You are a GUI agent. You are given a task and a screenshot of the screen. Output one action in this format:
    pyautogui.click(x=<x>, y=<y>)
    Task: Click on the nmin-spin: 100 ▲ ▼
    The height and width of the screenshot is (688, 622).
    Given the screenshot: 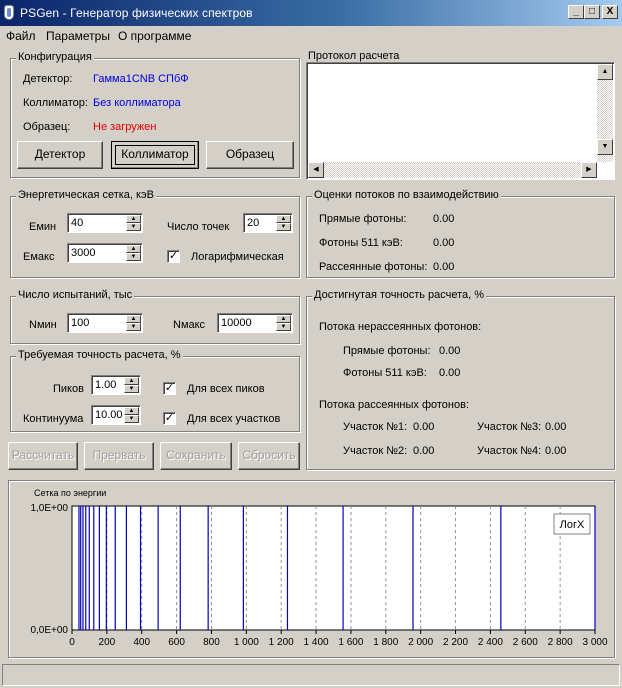 What is the action you would take?
    pyautogui.click(x=105, y=323)
    